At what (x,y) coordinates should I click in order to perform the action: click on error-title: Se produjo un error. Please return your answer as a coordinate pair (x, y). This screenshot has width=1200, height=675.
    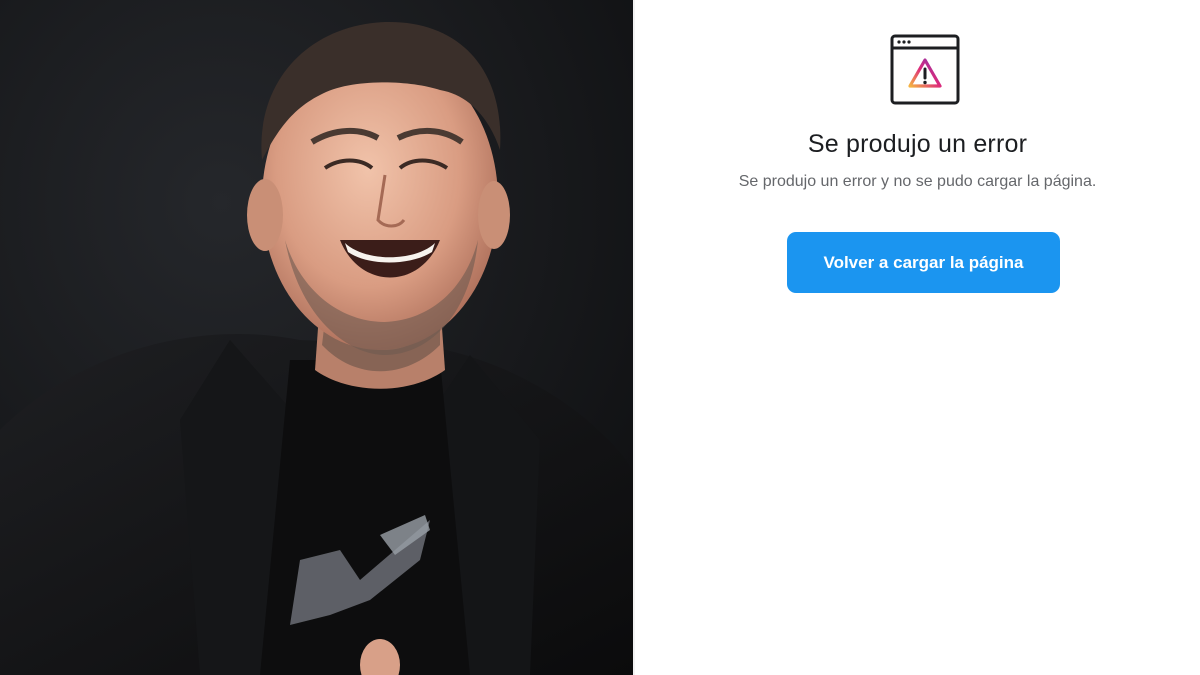
    Looking at the image, I should click on (917, 144).